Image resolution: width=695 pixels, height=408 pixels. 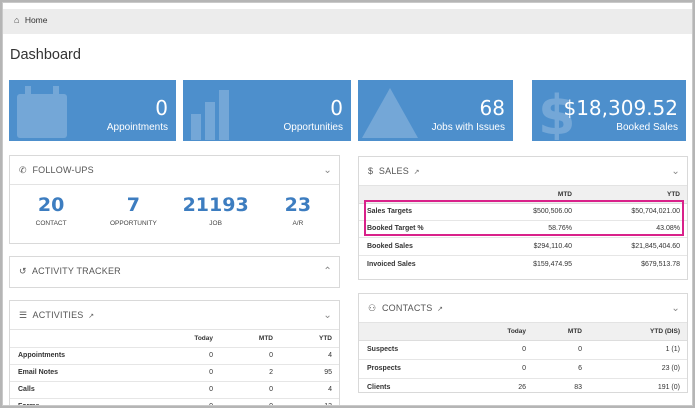 I want to click on stat-value: 20, so click(x=51, y=205).